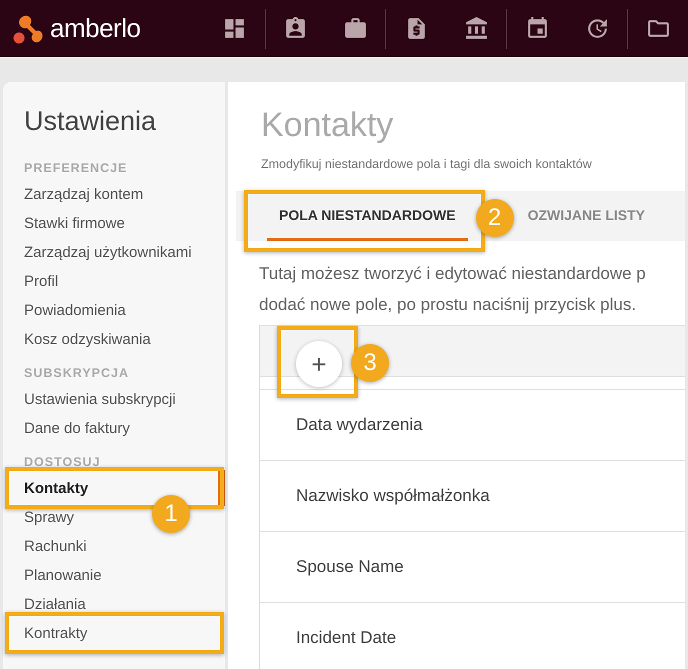 This screenshot has height=669, width=688. Describe the element at coordinates (367, 216) in the screenshot. I see `tab: POLA NIESTANDARDOWE` at that location.